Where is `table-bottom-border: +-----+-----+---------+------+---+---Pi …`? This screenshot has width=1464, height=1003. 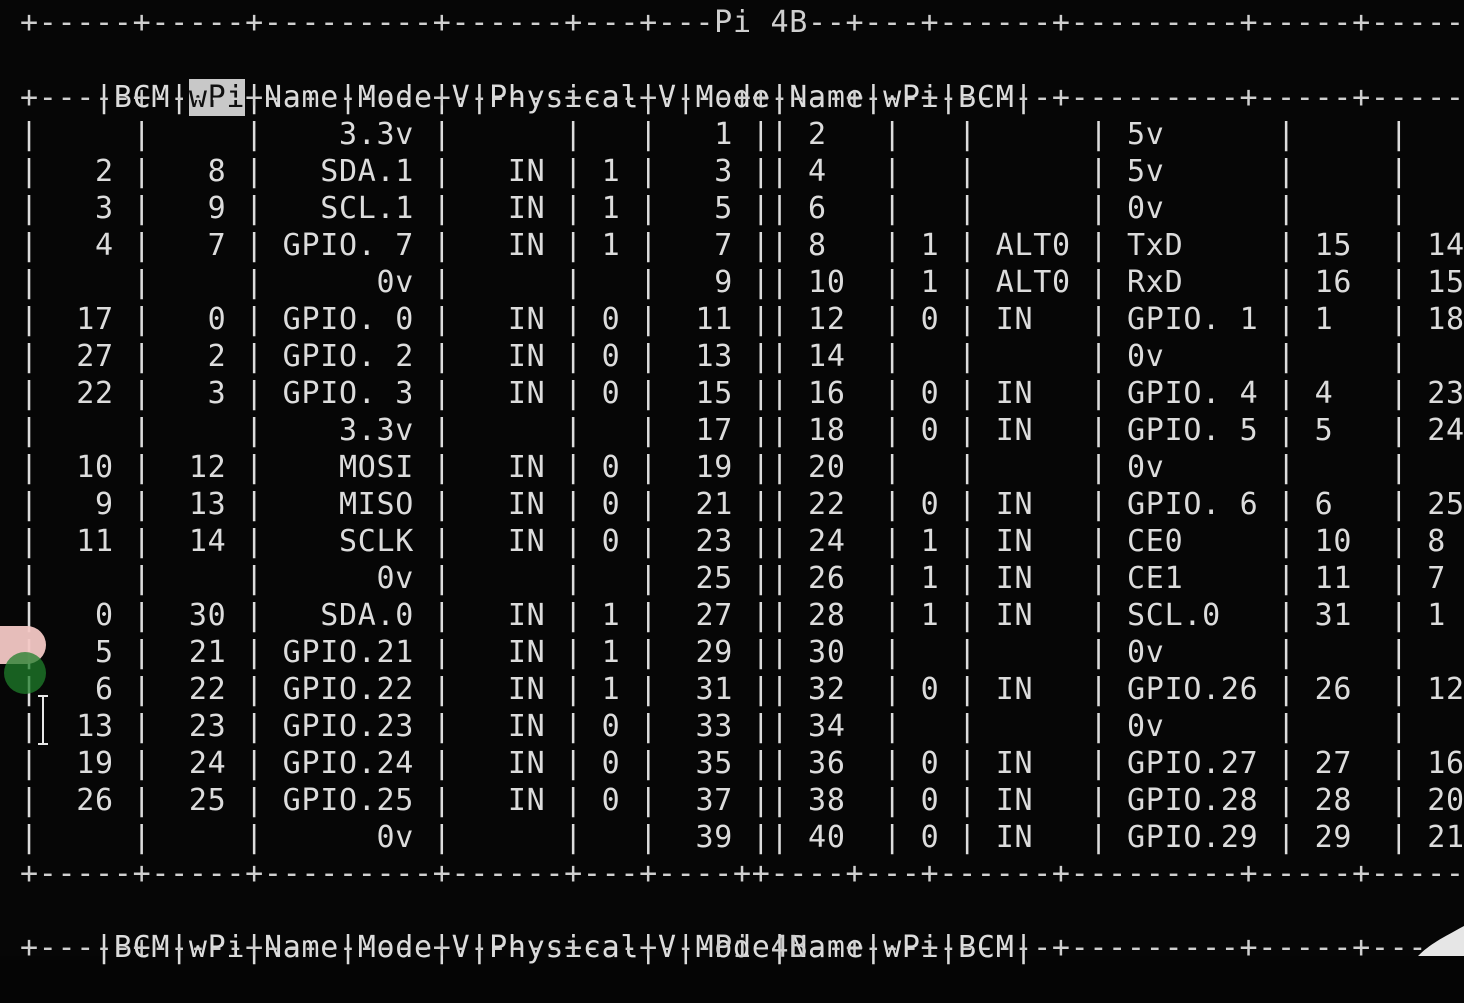 table-bottom-border: +-----+-----+---------+------+---+---Pi … is located at coordinates (742, 947).